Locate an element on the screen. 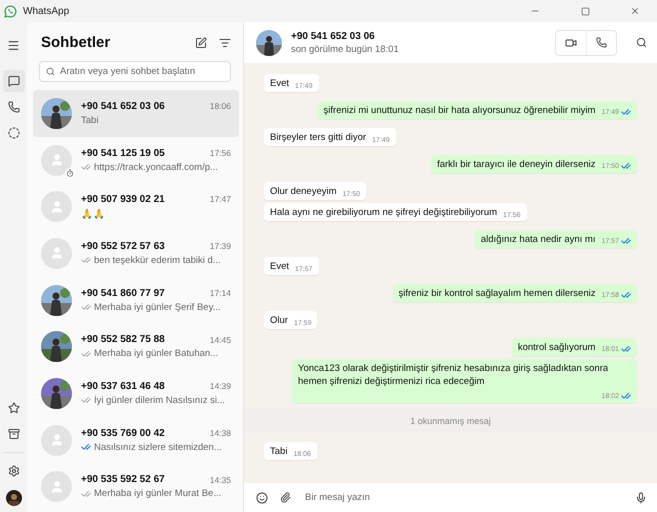  contact-name: +90 541 860 77 97 is located at coordinates (123, 293).